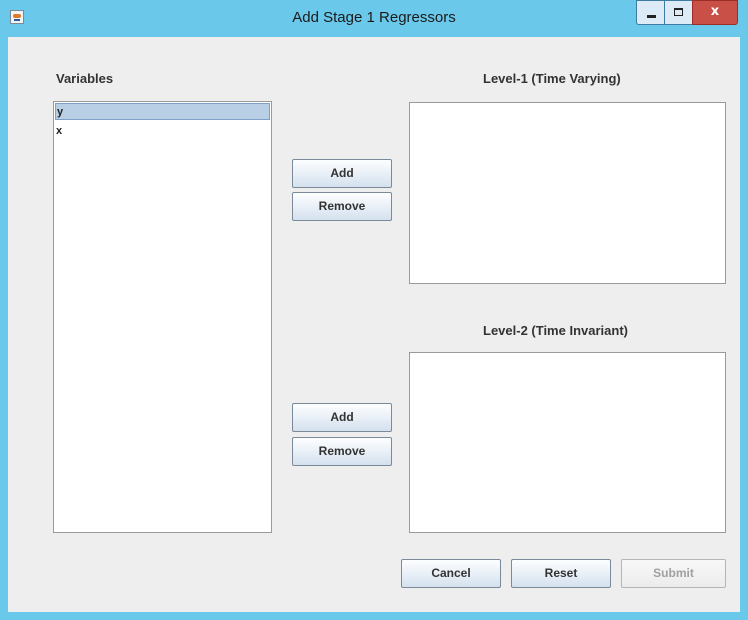  Describe the element at coordinates (342, 417) in the screenshot. I see `level2-add-button: Add` at that location.